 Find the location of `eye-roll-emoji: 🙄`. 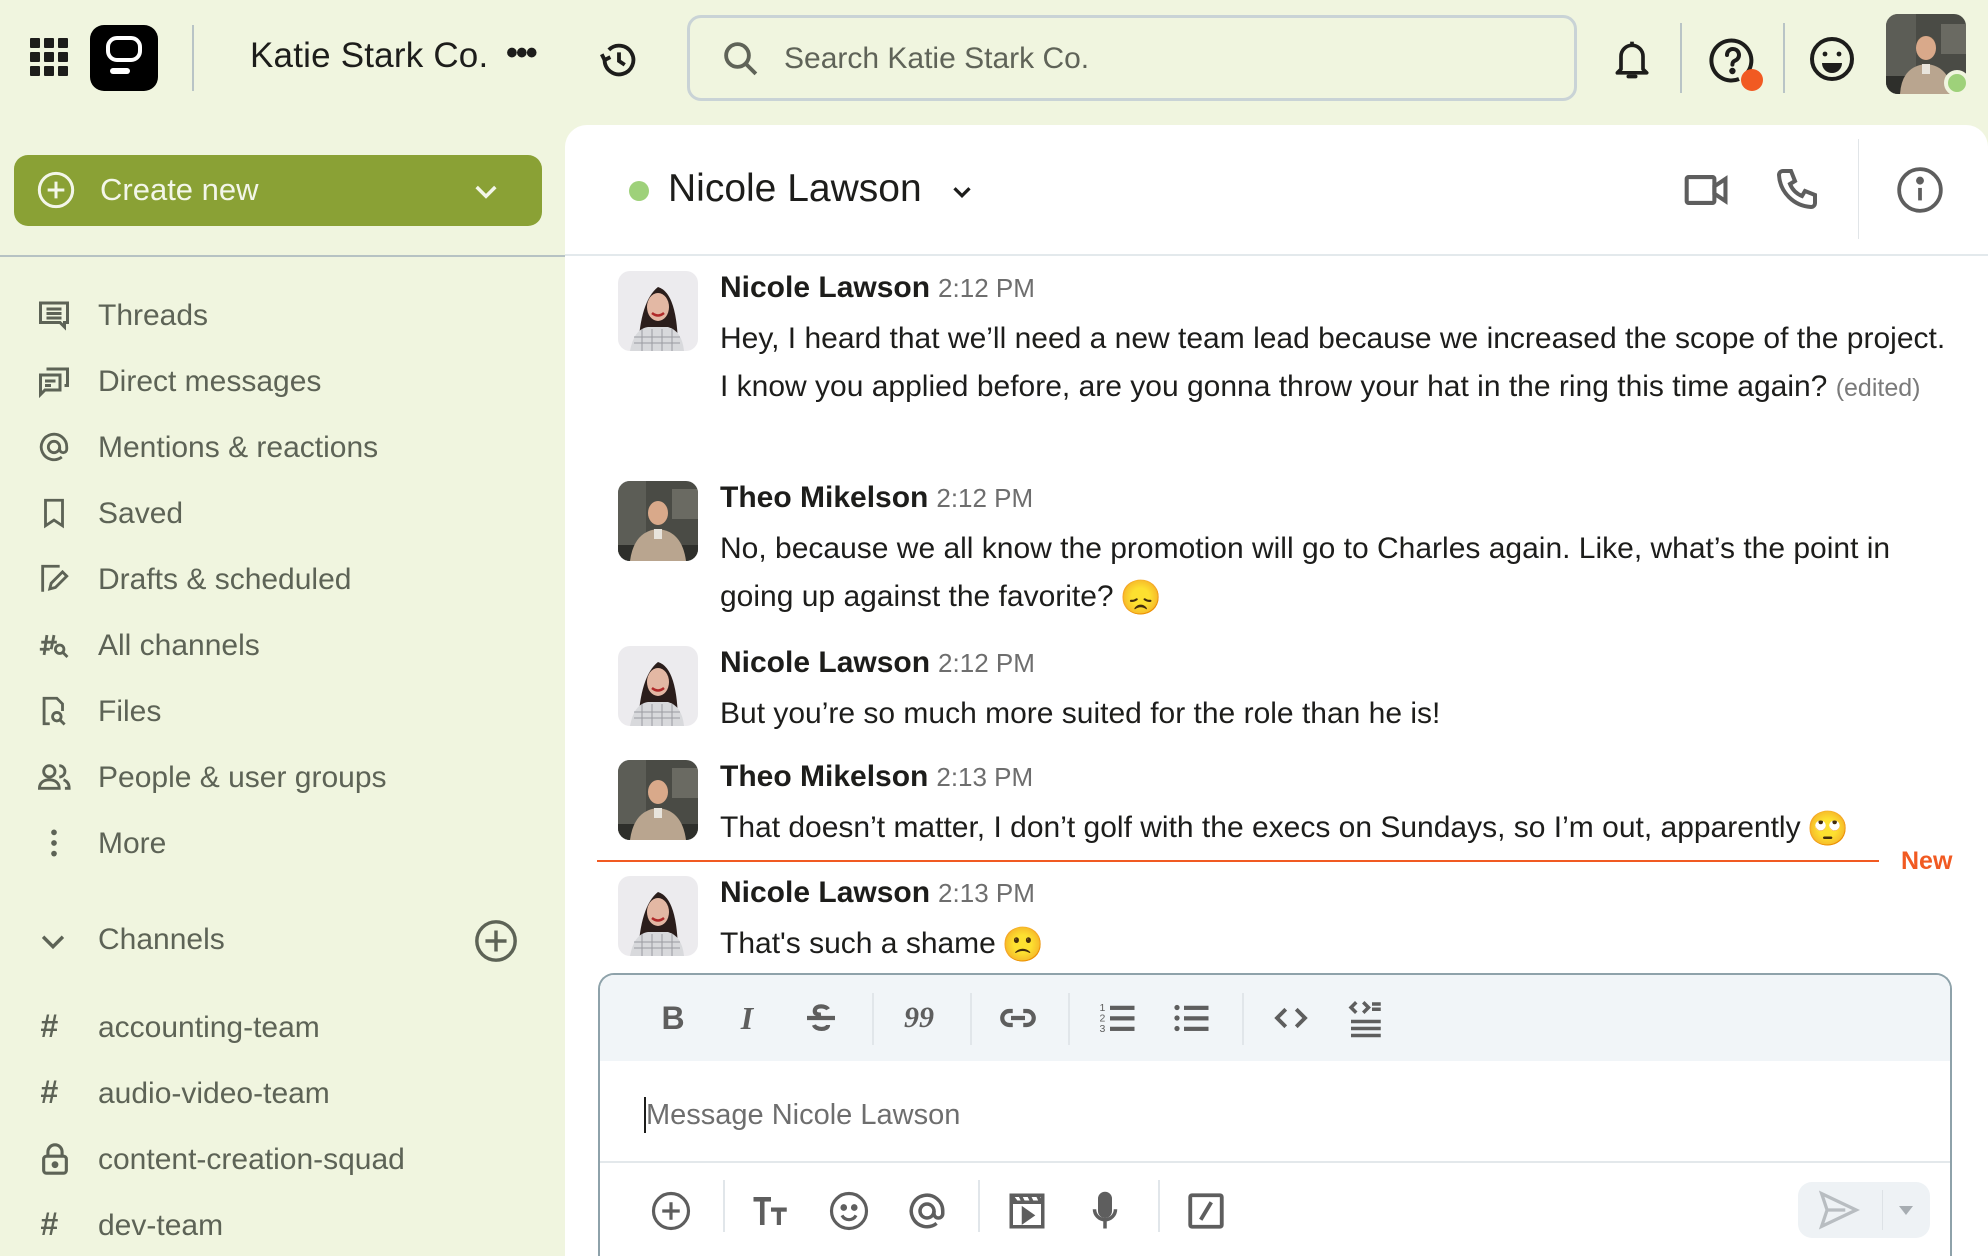

eye-roll-emoji: 🙄 is located at coordinates (1827, 829).